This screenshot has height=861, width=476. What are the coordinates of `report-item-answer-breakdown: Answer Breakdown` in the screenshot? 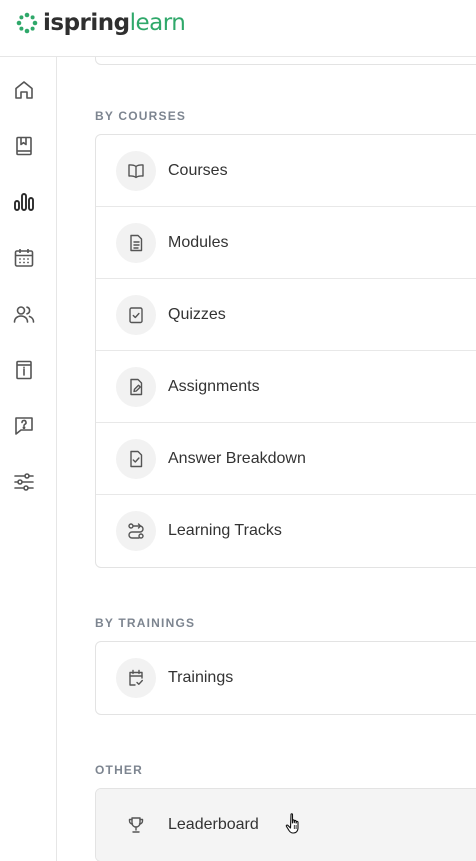 It's located at (286, 459).